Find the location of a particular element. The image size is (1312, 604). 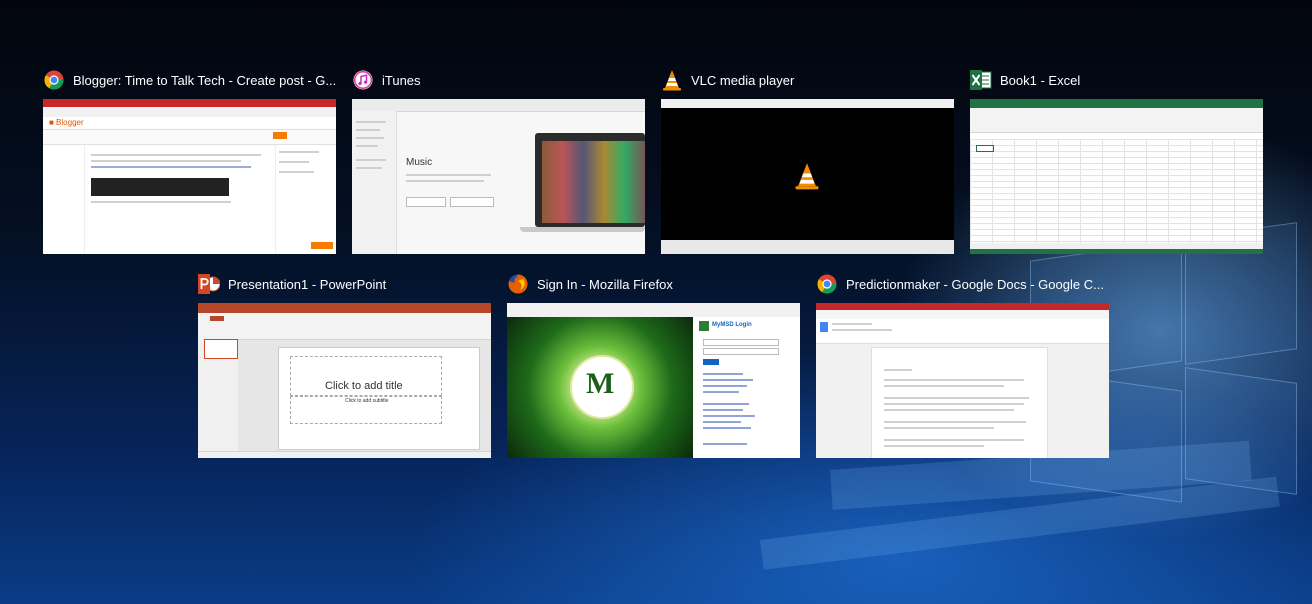

window-title: VLC media player is located at coordinates (743, 80).